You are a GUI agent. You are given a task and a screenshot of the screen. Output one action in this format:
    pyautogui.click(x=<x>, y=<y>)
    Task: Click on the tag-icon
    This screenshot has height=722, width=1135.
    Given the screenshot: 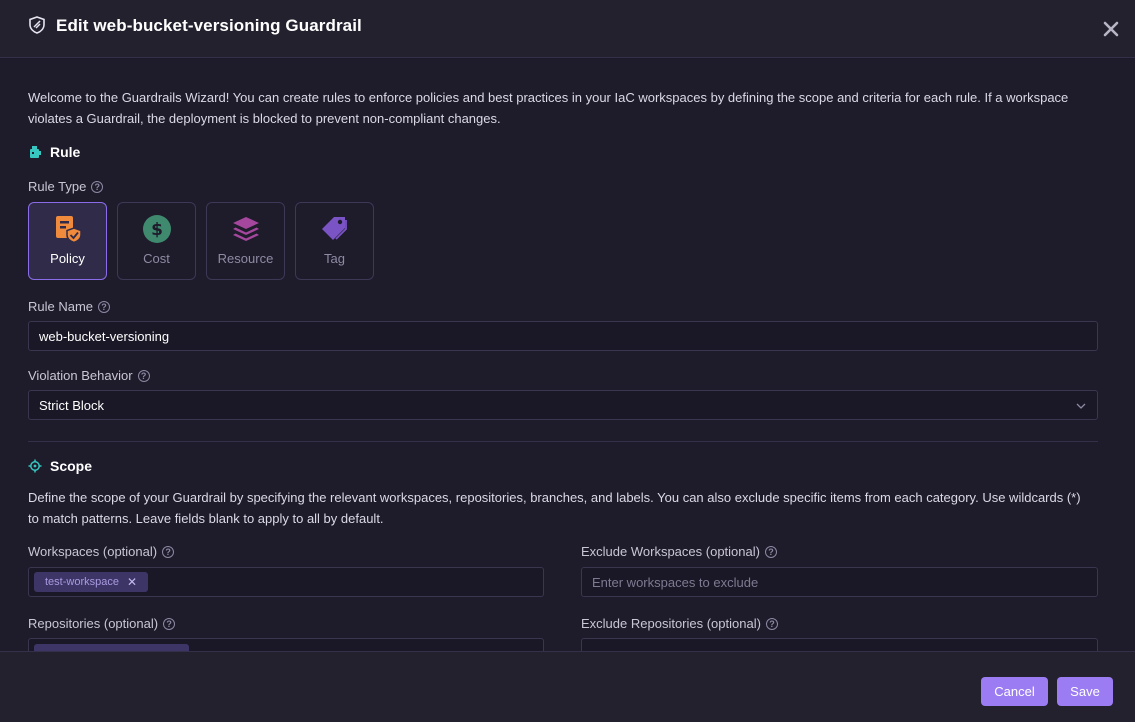 What is the action you would take?
    pyautogui.click(x=334, y=228)
    